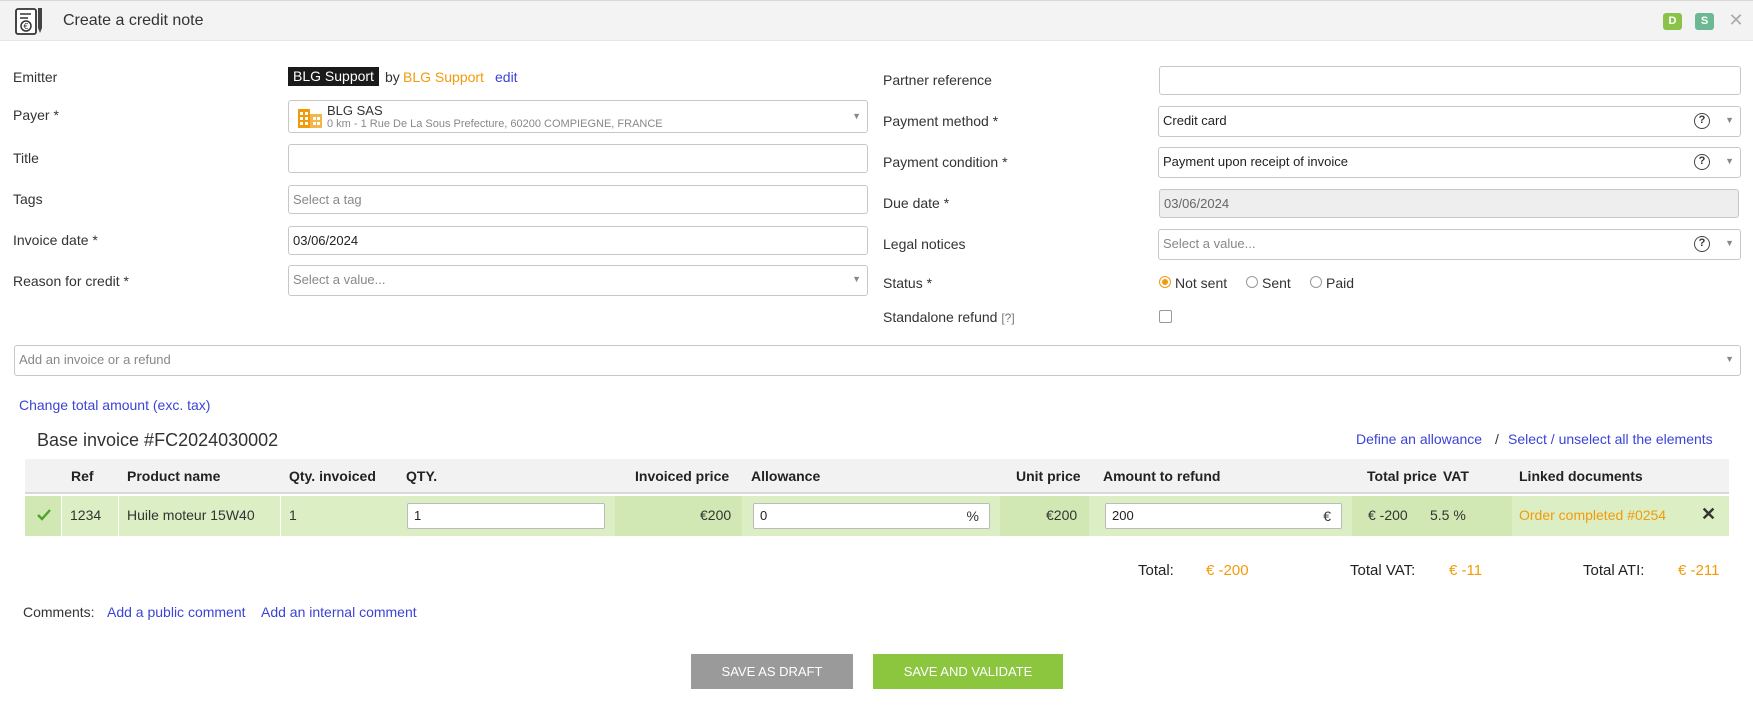 The image size is (1753, 710). Describe the element at coordinates (28, 199) in the screenshot. I see `tags-label: Tags` at that location.